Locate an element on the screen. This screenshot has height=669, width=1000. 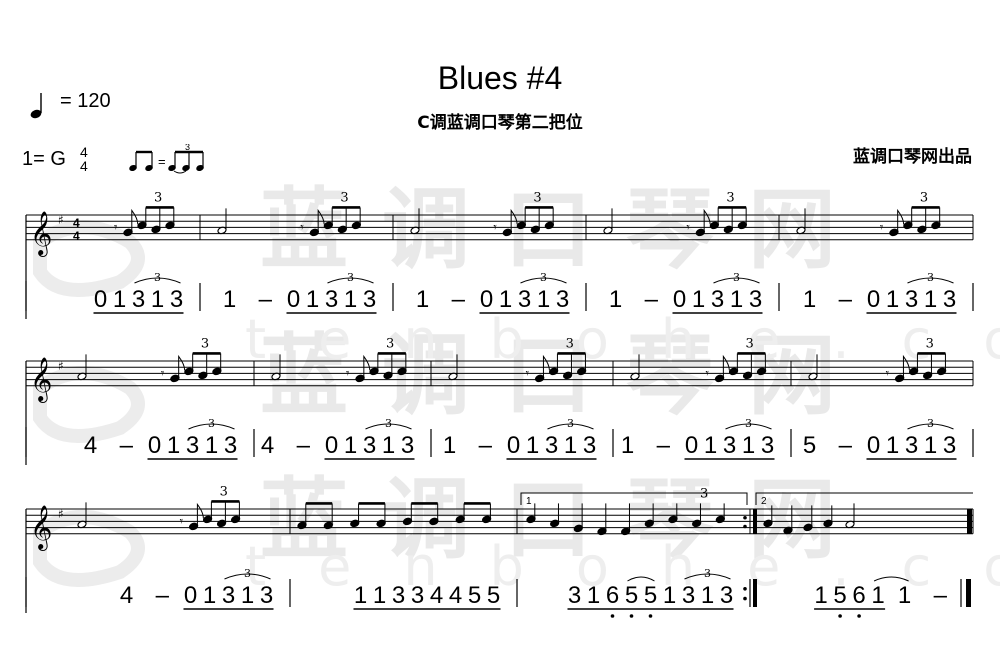
repeat-thick-line is located at coordinates (755, 521).